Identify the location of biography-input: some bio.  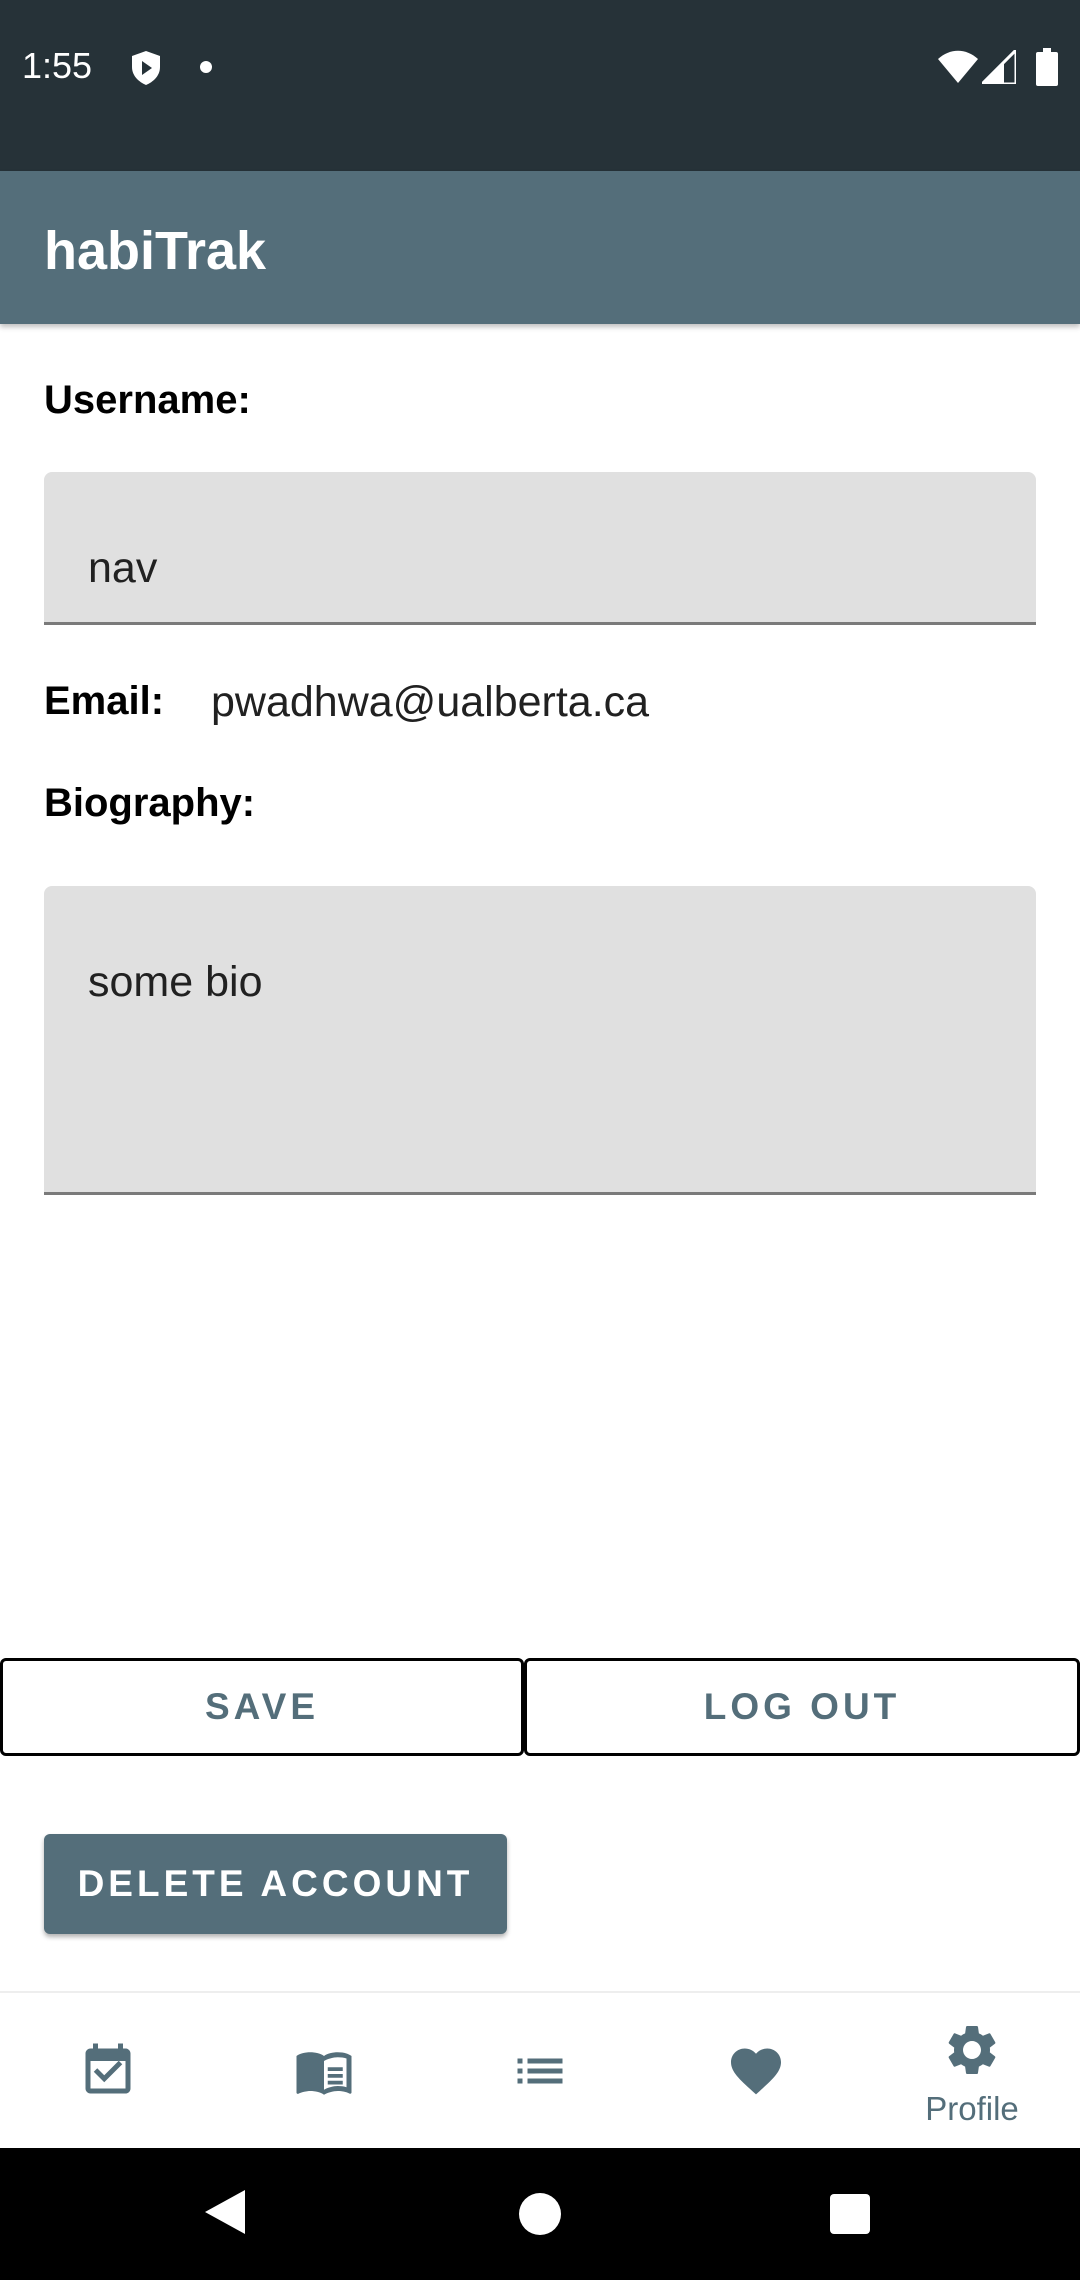
(540, 1040).